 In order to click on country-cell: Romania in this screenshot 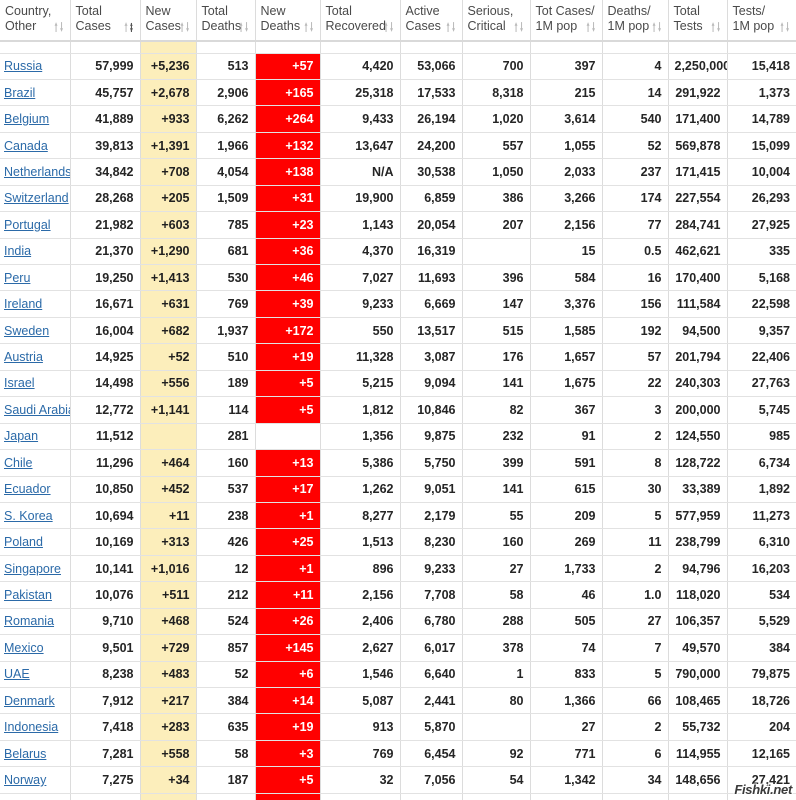, I will do `click(35, 622)`.